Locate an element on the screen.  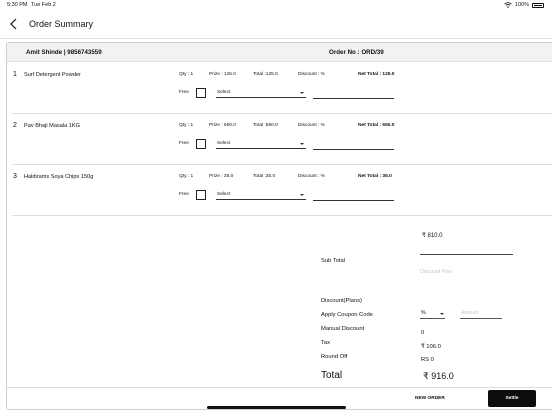
item-net-total: Net Total : 650.0 is located at coordinates (376, 125).